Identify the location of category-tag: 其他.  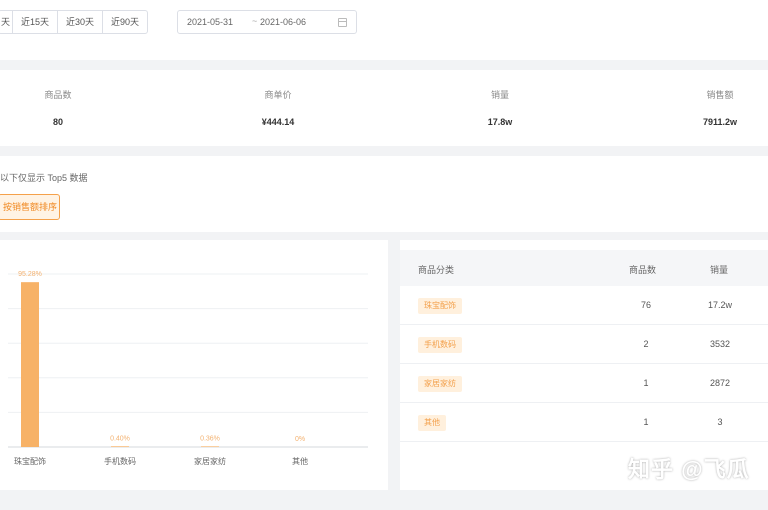
(432, 423).